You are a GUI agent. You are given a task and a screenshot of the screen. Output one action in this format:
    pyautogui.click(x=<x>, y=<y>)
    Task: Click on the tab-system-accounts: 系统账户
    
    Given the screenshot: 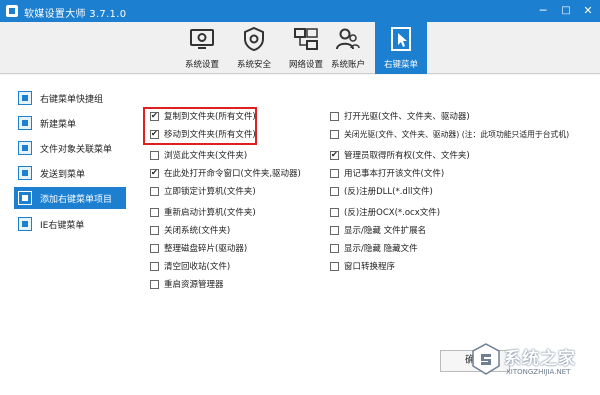 What is the action you would take?
    pyautogui.click(x=348, y=48)
    